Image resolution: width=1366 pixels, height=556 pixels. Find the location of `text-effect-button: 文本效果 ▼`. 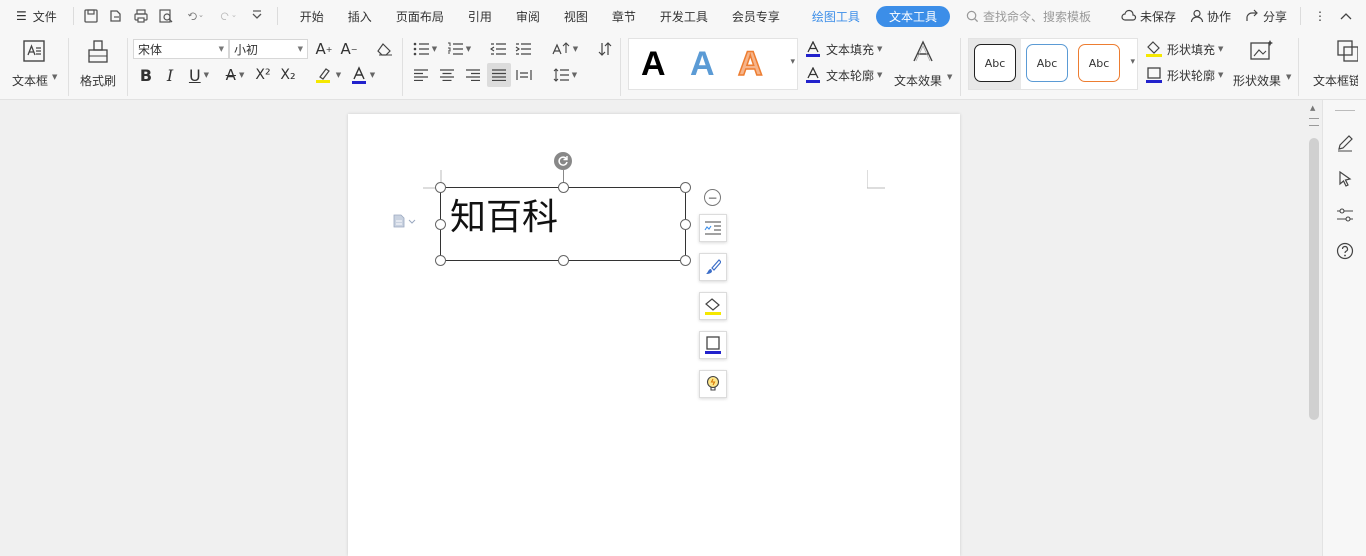

text-effect-button: 文本效果 ▼ is located at coordinates (923, 64).